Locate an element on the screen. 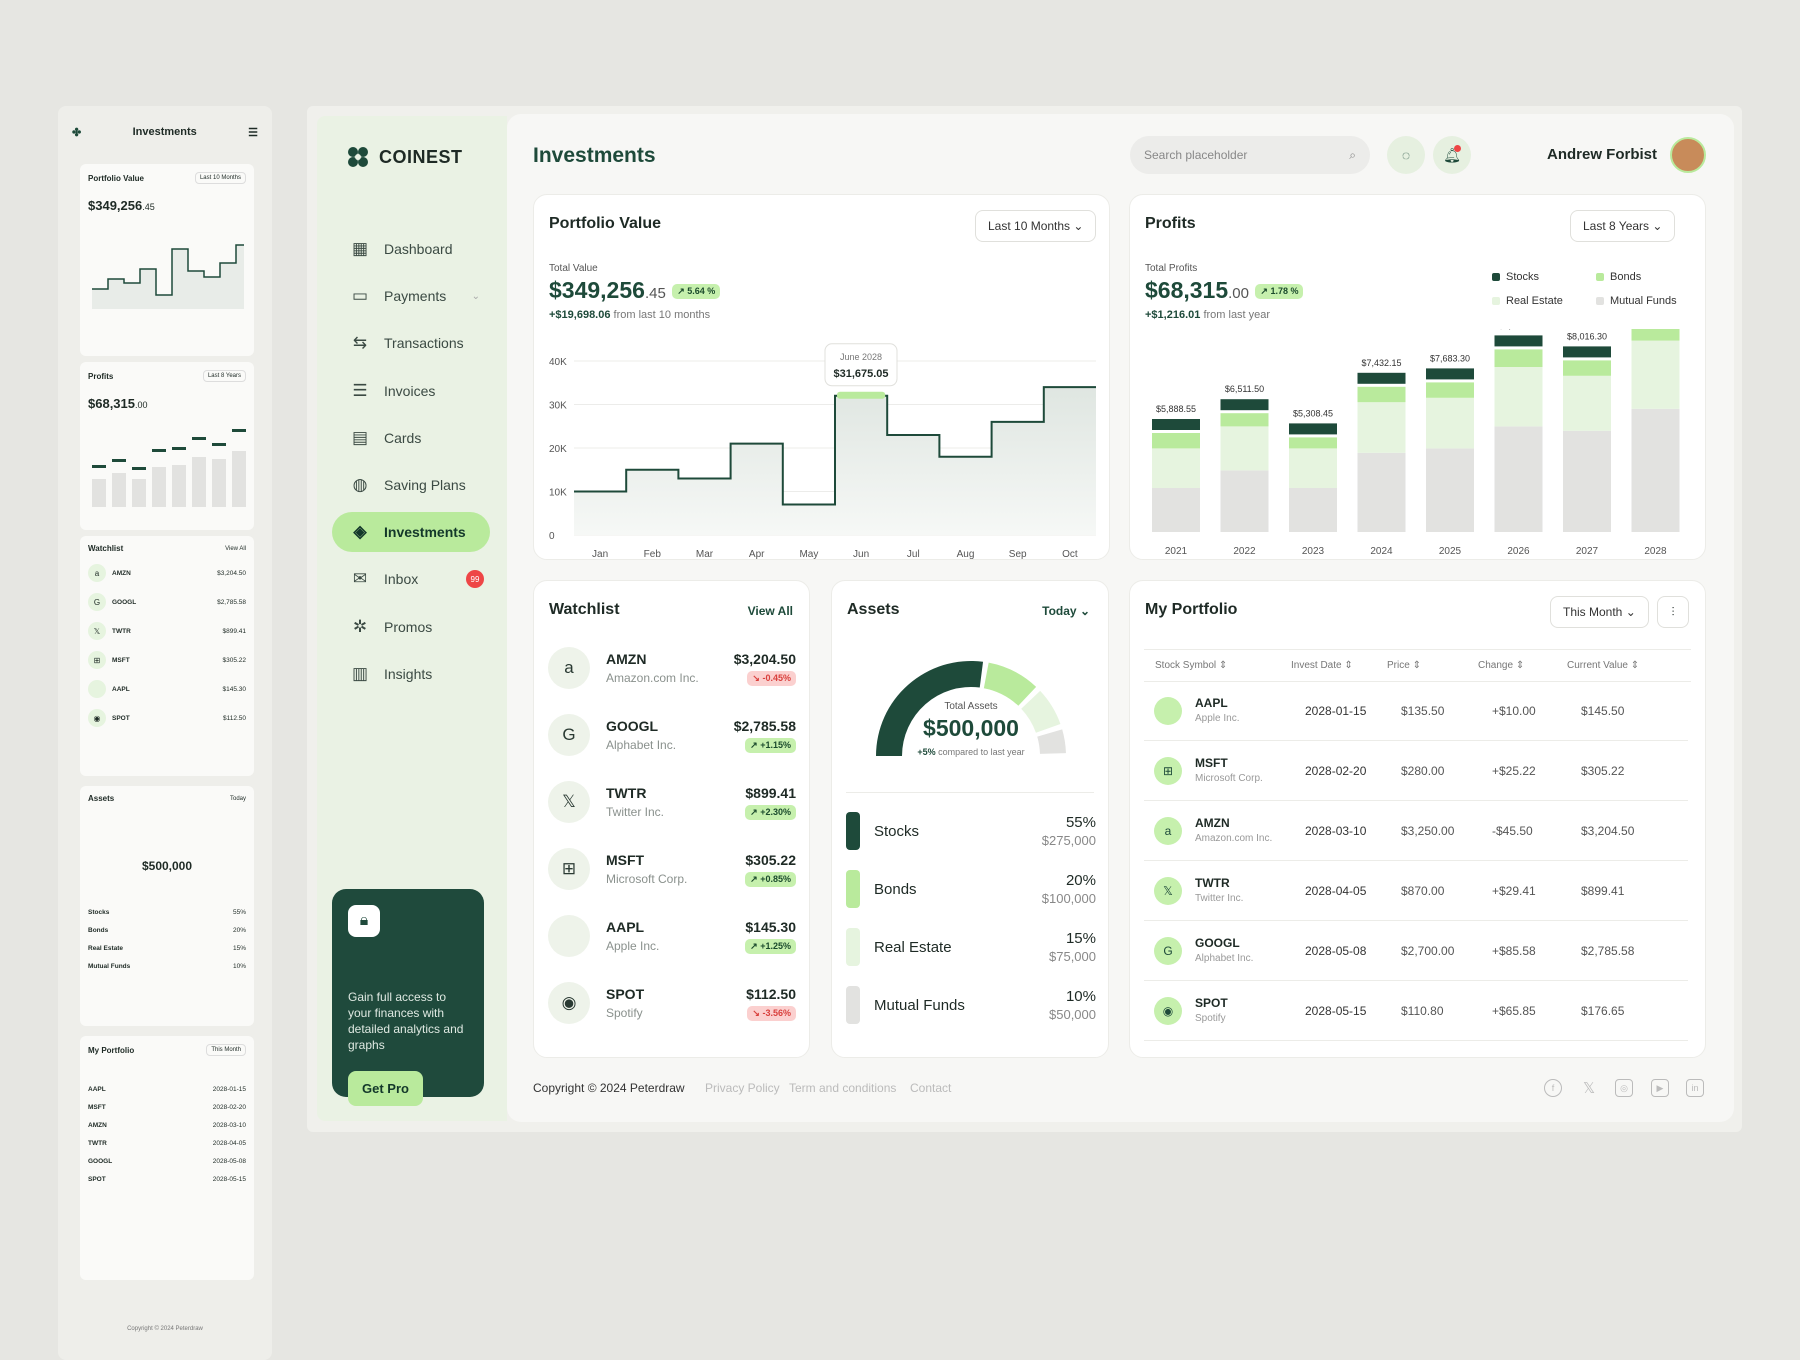 The width and height of the screenshot is (1800, 1360). sidebar-item-label: Invoices is located at coordinates (410, 390).